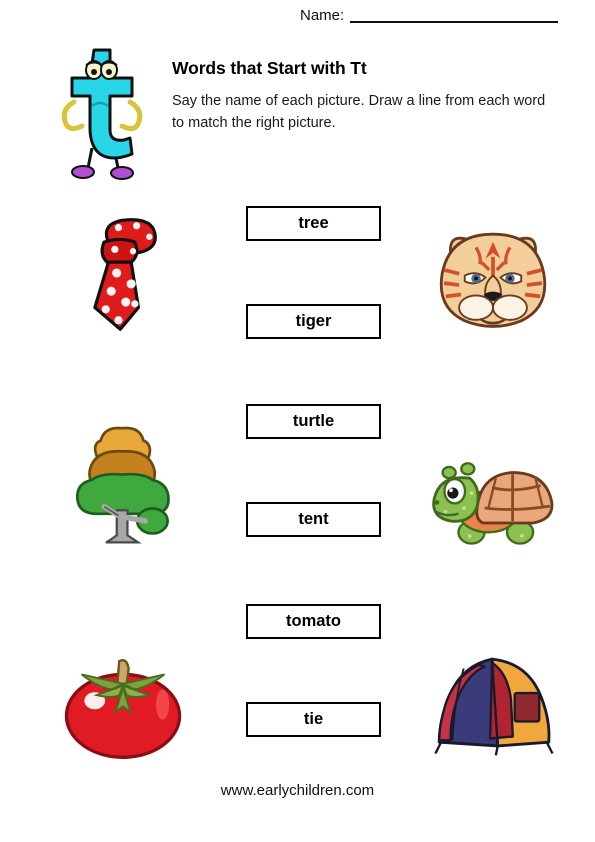 This screenshot has width=595, height=842. I want to click on tomato-picture, so click(123, 705).